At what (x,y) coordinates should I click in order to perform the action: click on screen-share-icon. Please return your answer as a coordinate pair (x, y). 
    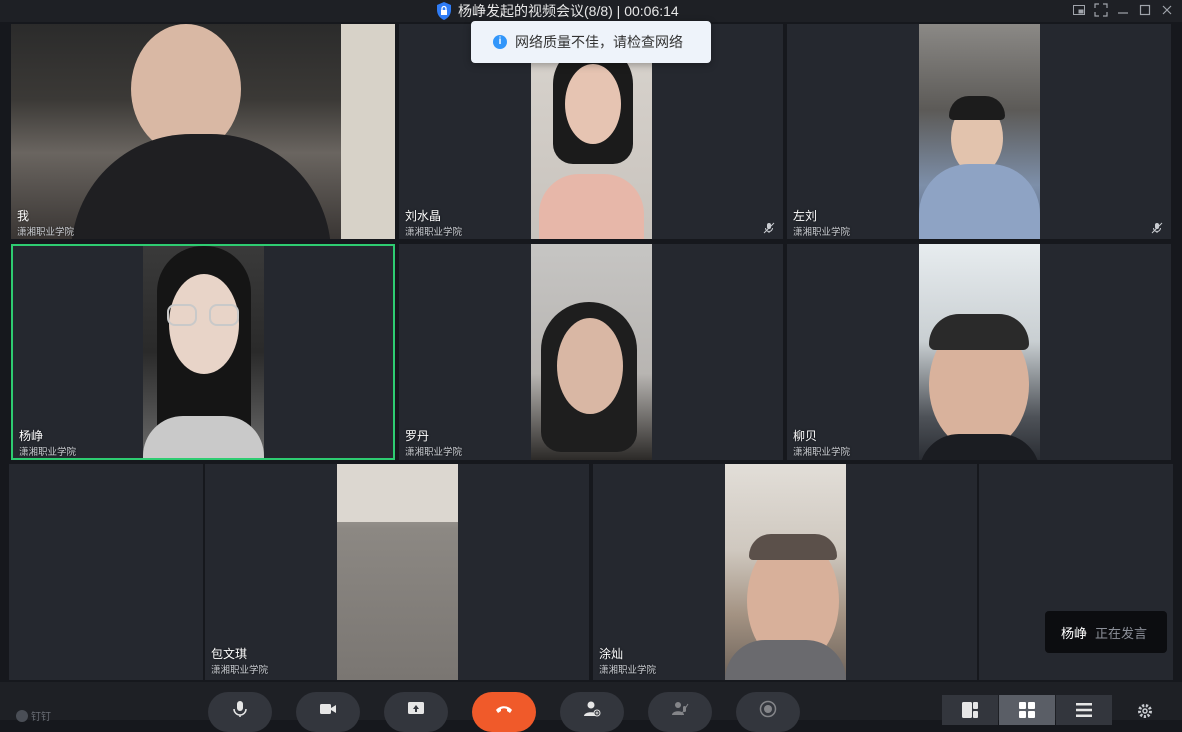
    Looking at the image, I should click on (416, 708).